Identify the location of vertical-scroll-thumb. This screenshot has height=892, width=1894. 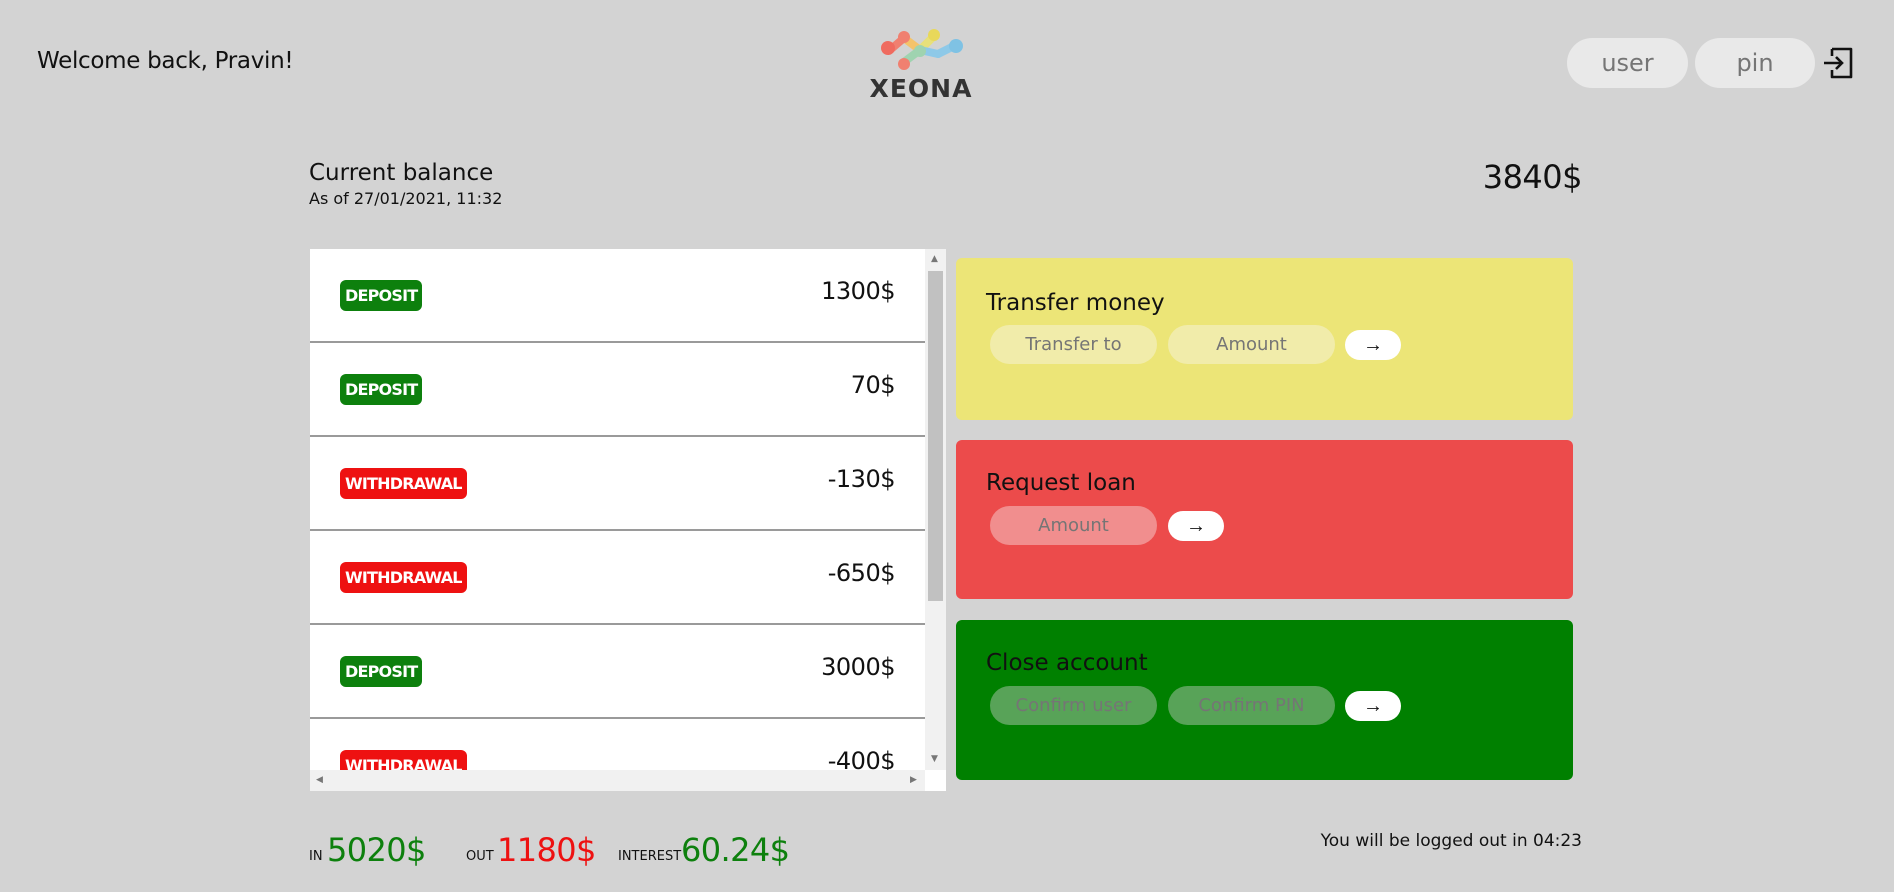
(935, 436).